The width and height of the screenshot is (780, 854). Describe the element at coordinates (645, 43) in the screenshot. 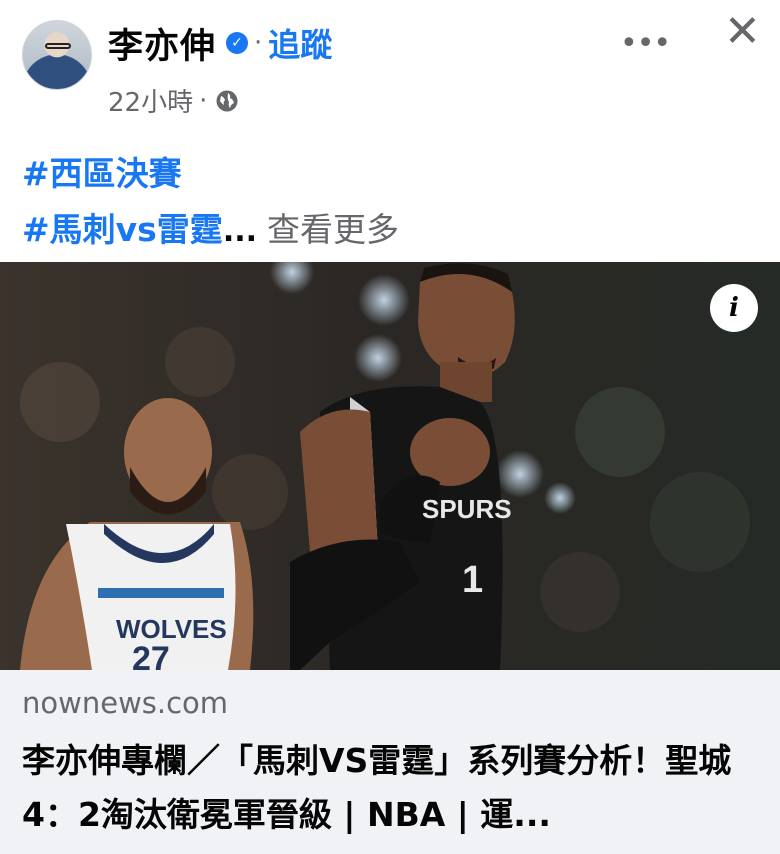

I see `more-options-icon: •••` at that location.